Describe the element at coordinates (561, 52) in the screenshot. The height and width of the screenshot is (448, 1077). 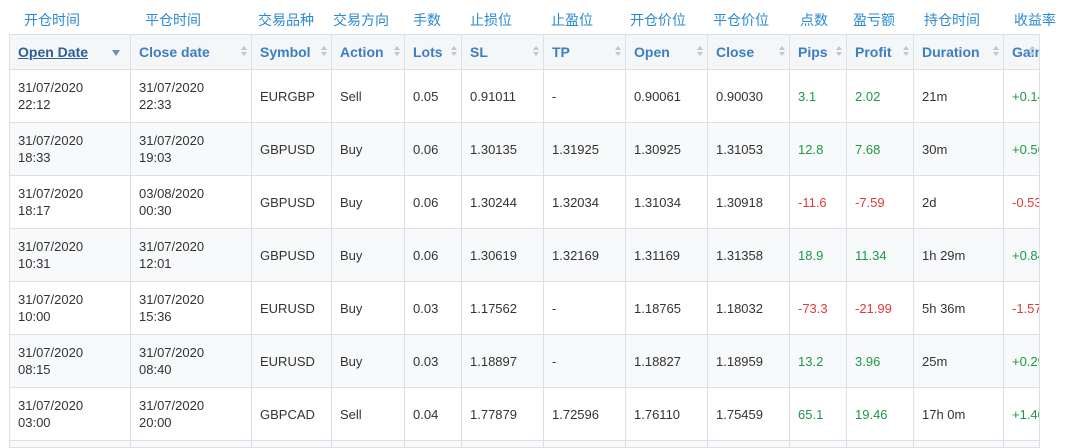
I see `column-header-label: TP` at that location.